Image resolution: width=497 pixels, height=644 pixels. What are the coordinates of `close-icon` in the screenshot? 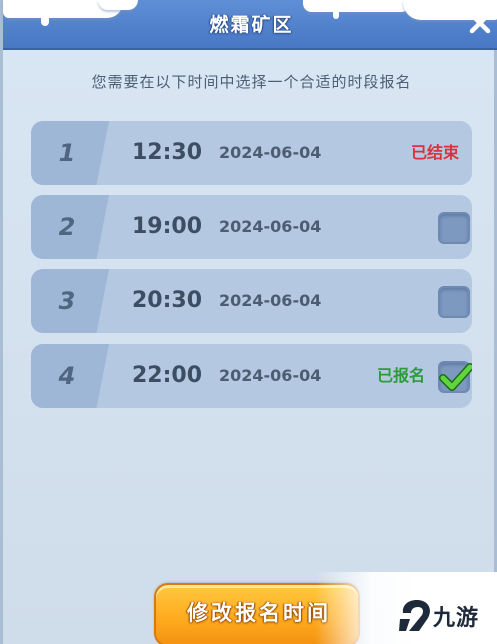 It's located at (480, 23).